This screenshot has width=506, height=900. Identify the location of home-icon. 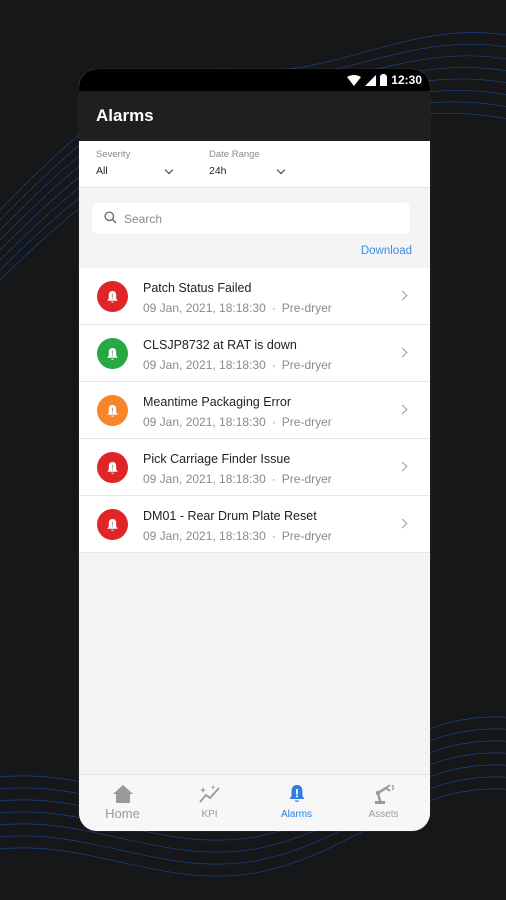
(122, 794).